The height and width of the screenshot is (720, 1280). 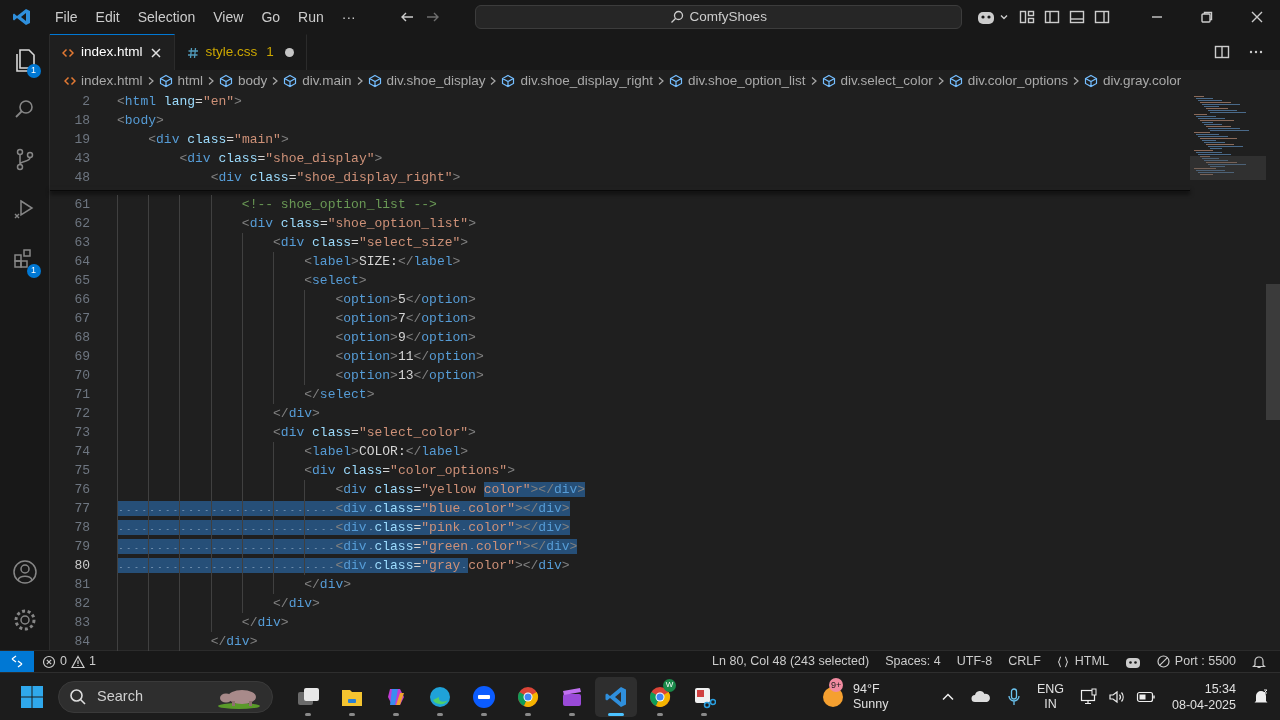 What do you see at coordinates (81, 242) in the screenshot?
I see `line-number: 63` at bounding box center [81, 242].